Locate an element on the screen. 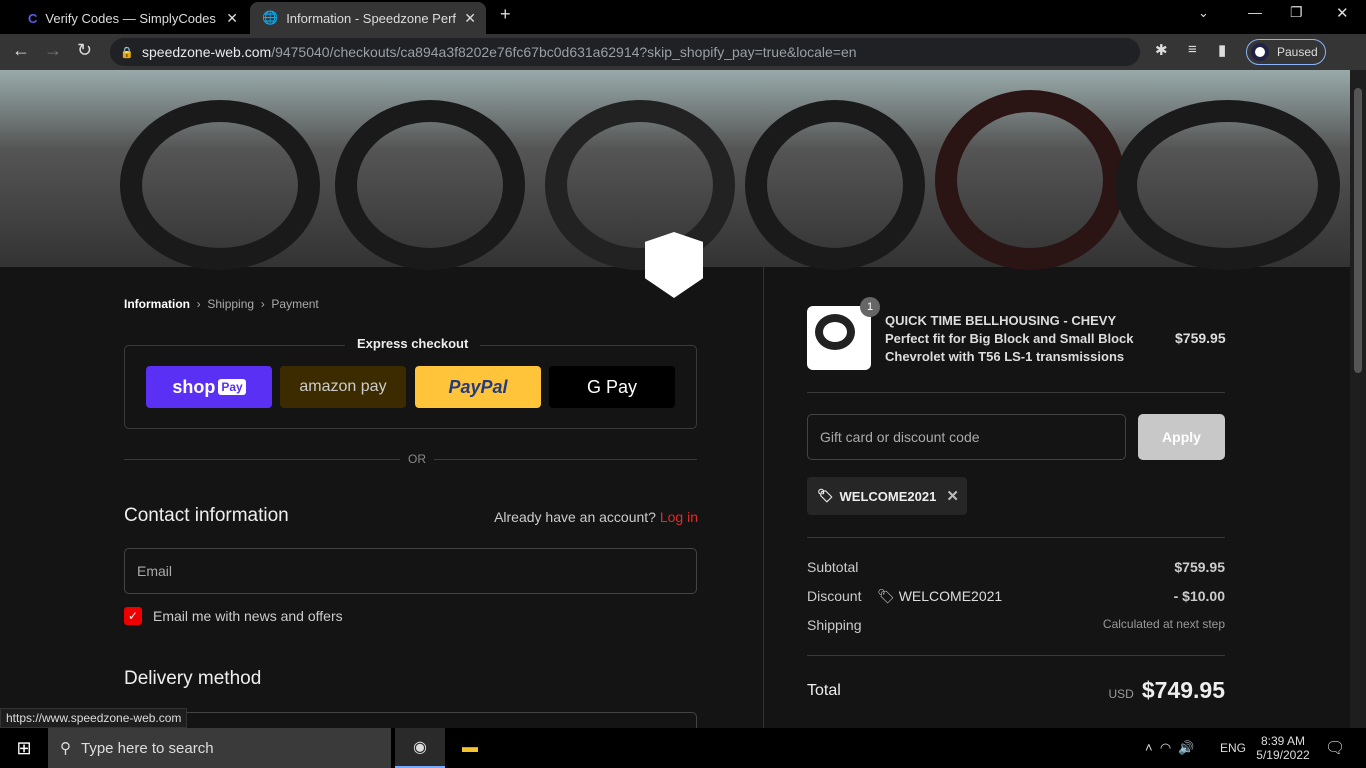 This screenshot has width=1366, height=768. sidebar-icon: ▮ is located at coordinates (1222, 50).